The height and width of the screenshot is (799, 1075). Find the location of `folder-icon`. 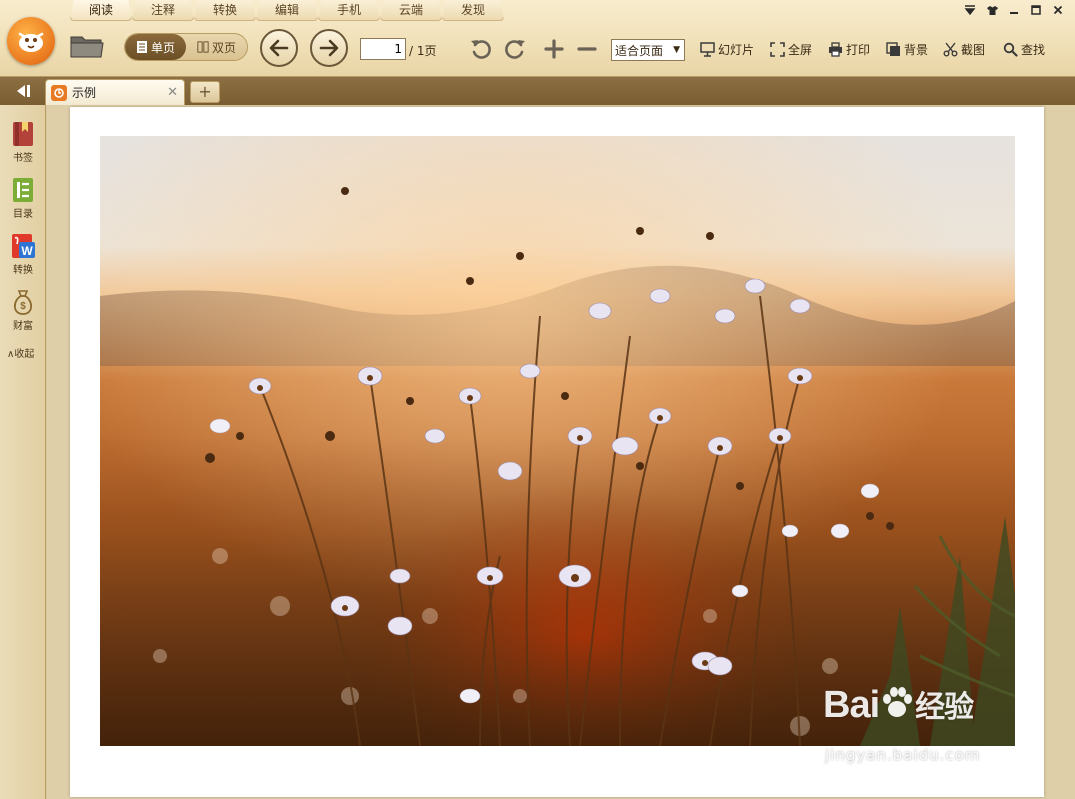

folder-icon is located at coordinates (87, 47).